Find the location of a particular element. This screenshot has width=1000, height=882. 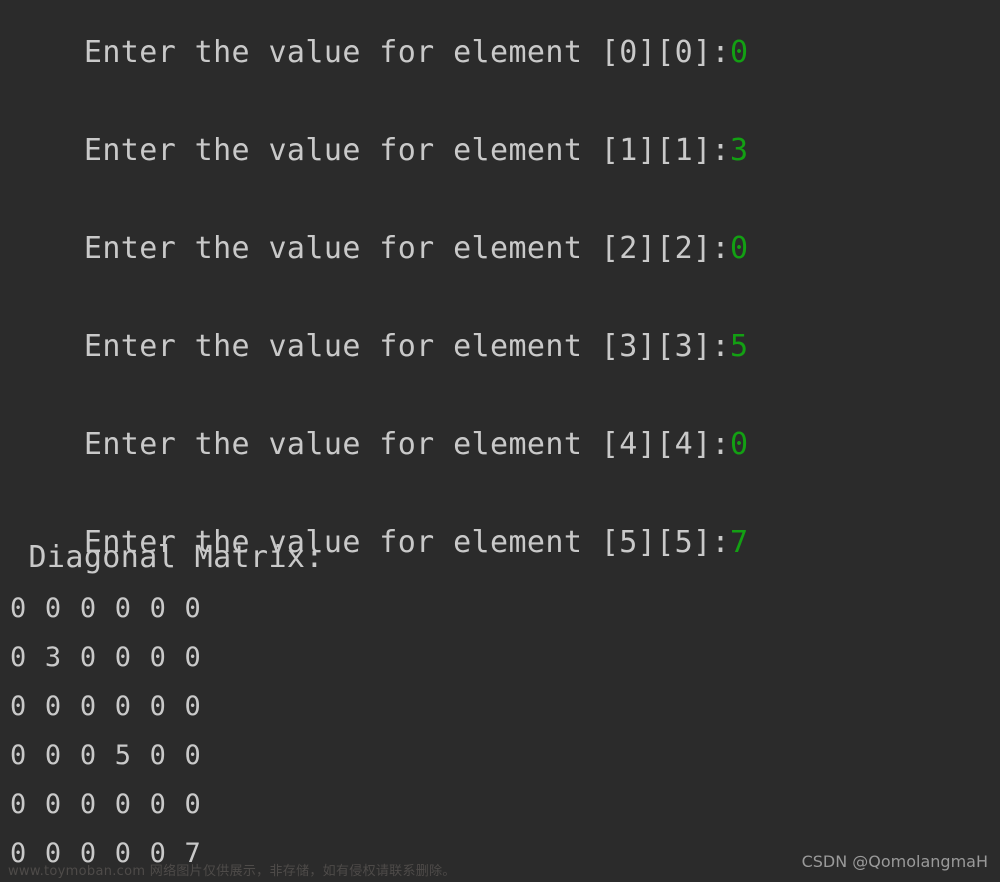

site-watermark: www.toymoban.com 网络图片仅供展示，非存储，如有侵权请联系删除。 is located at coordinates (232, 871).